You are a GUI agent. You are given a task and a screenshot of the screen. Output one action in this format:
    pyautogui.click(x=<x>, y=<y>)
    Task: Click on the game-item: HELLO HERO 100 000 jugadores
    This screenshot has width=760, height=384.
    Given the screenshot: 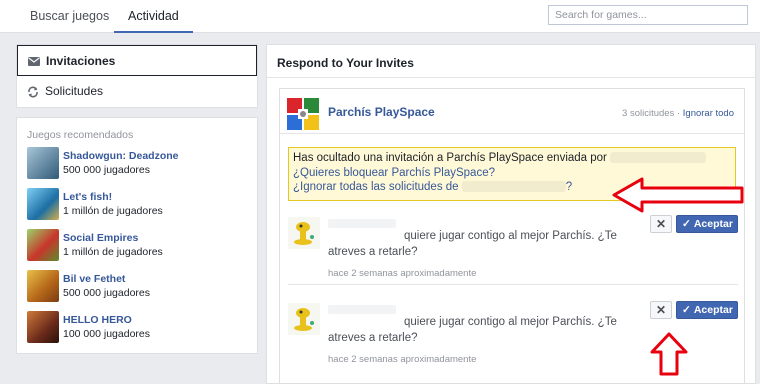 What is the action you would take?
    pyautogui.click(x=137, y=331)
    